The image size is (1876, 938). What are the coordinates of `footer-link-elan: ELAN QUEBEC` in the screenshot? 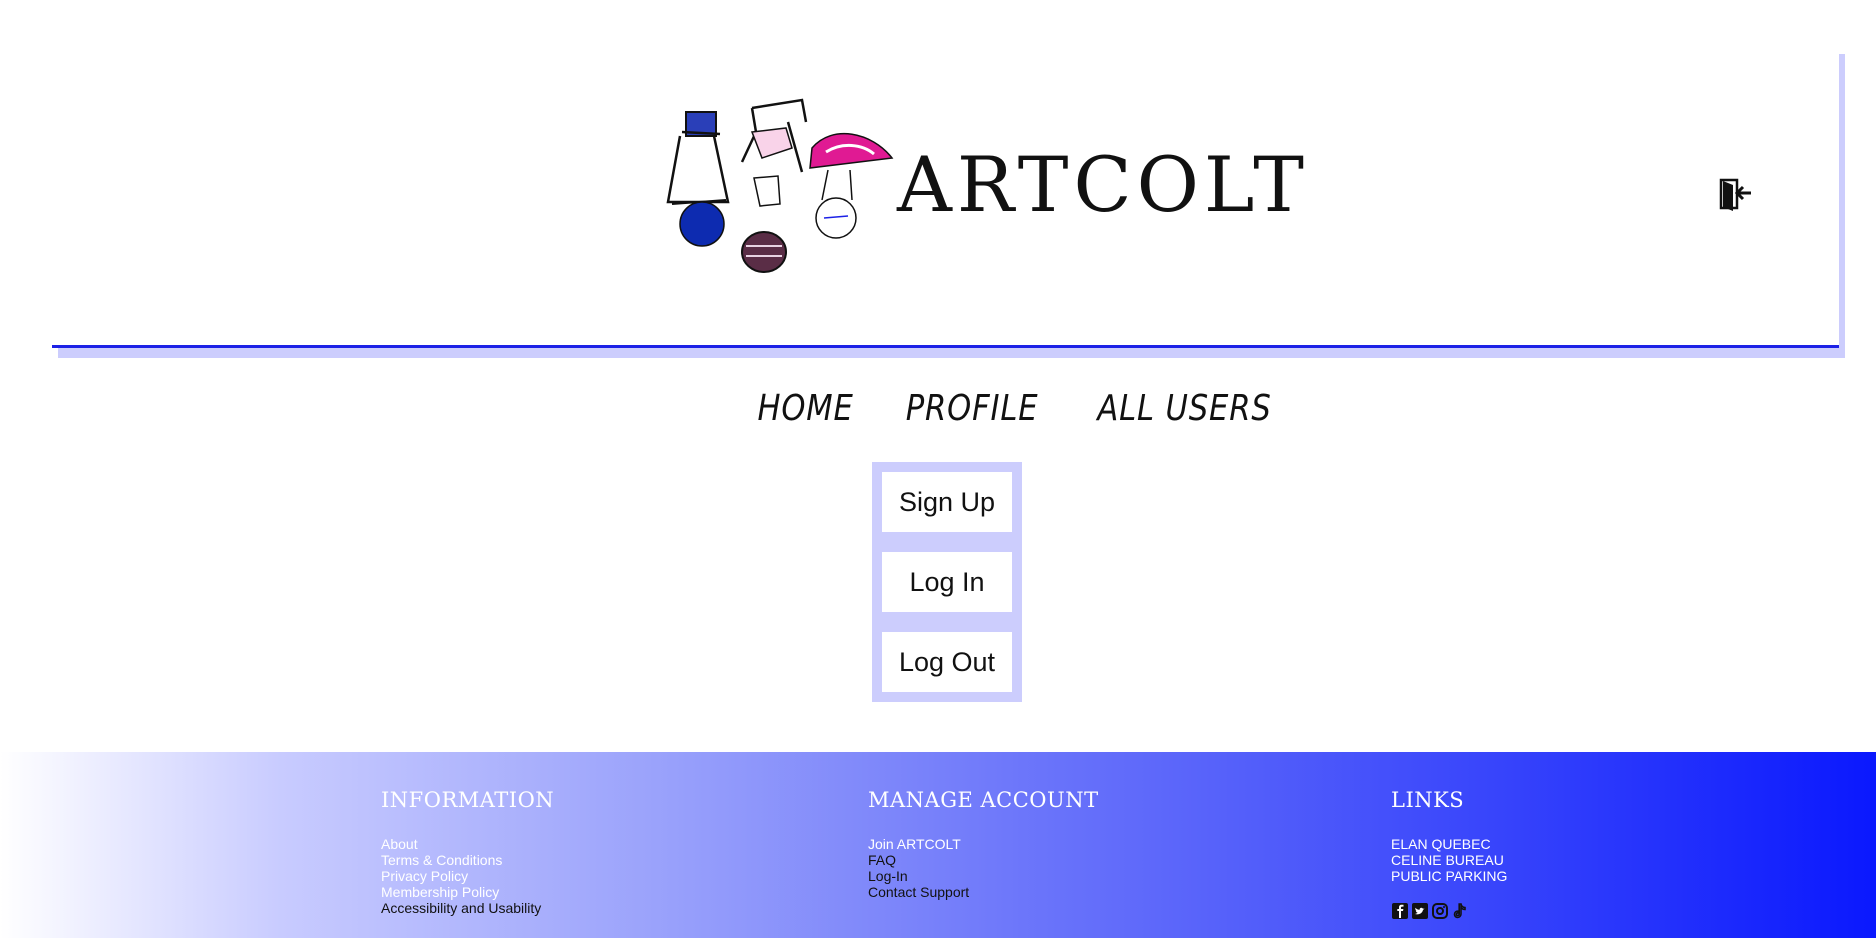 It's located at (1441, 844).